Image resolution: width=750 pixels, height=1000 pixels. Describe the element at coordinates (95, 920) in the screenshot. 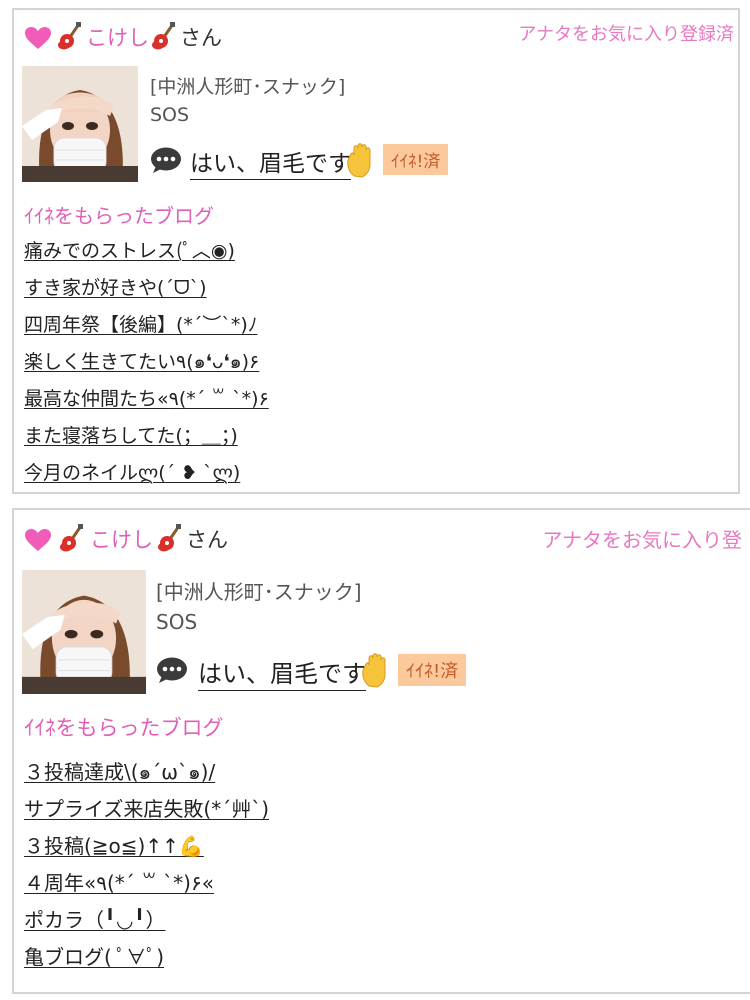

I see `blog-link: ポカラ（╹◡╹）` at that location.